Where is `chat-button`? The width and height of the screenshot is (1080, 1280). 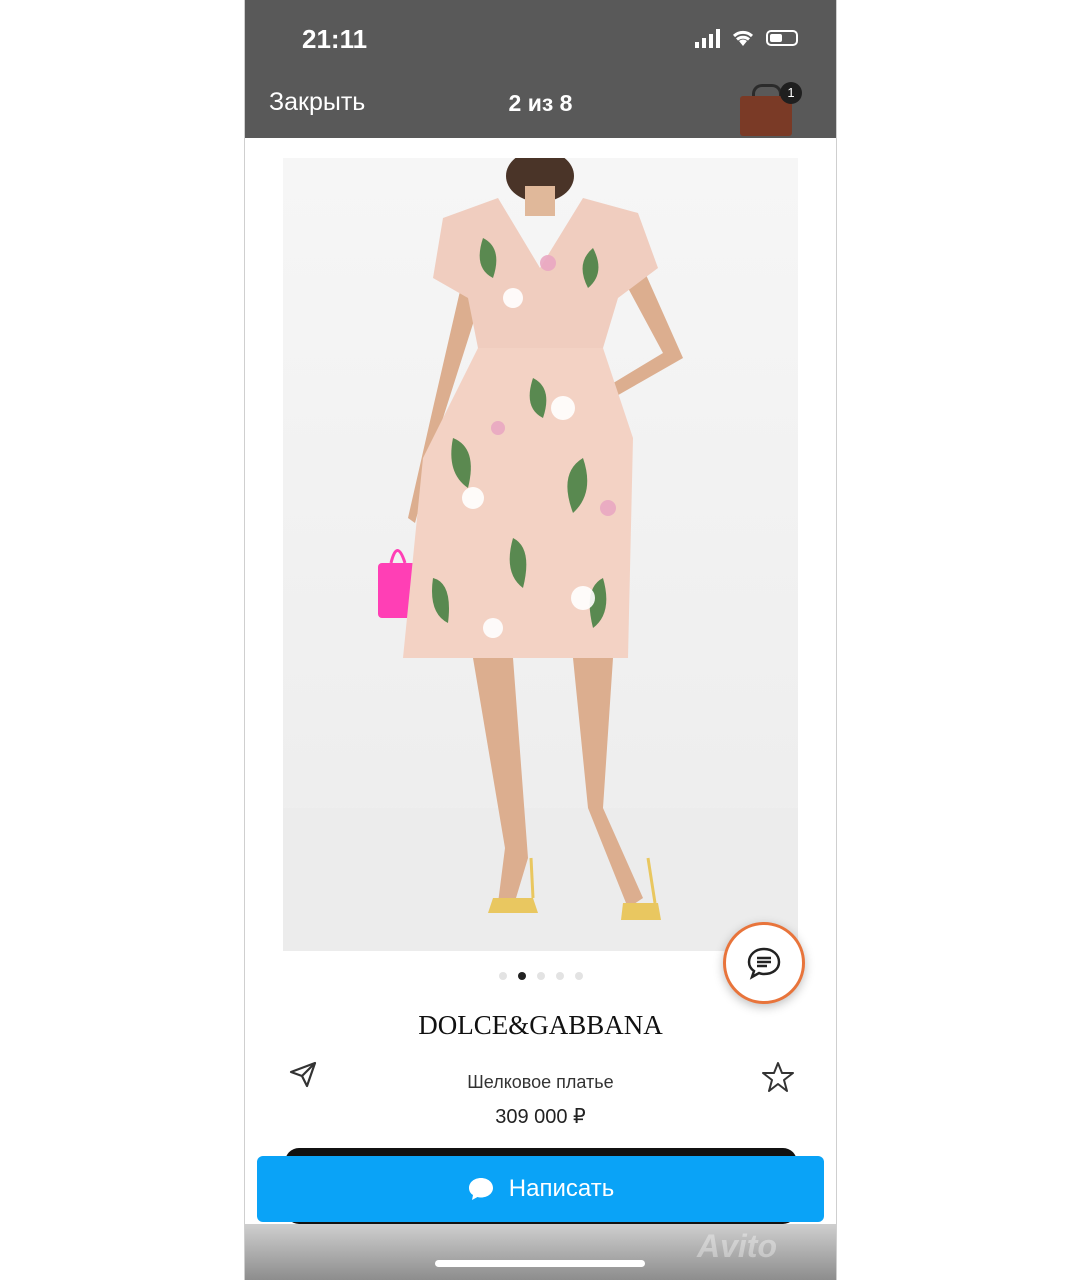 chat-button is located at coordinates (764, 963).